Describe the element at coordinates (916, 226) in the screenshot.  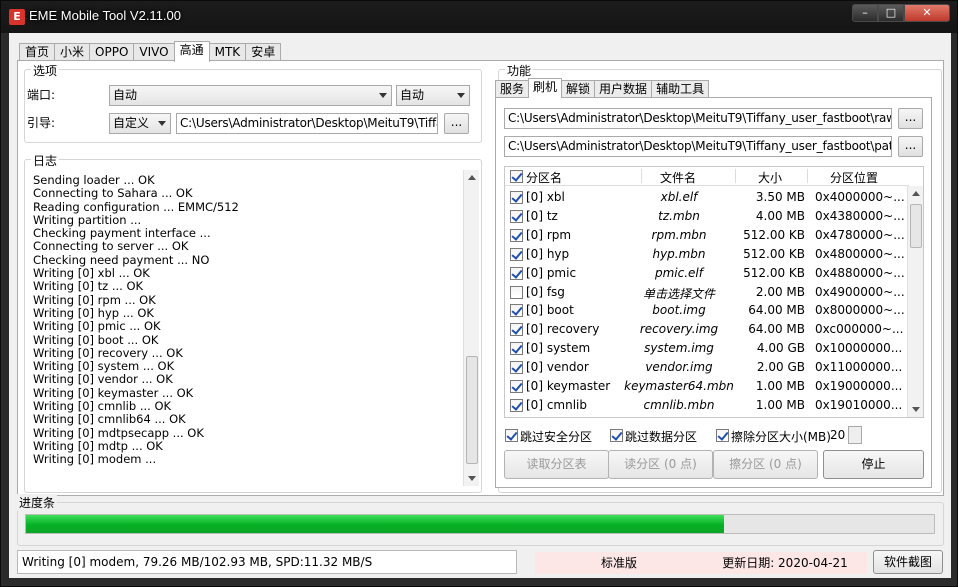
I see `partition-scroll-thumb` at that location.